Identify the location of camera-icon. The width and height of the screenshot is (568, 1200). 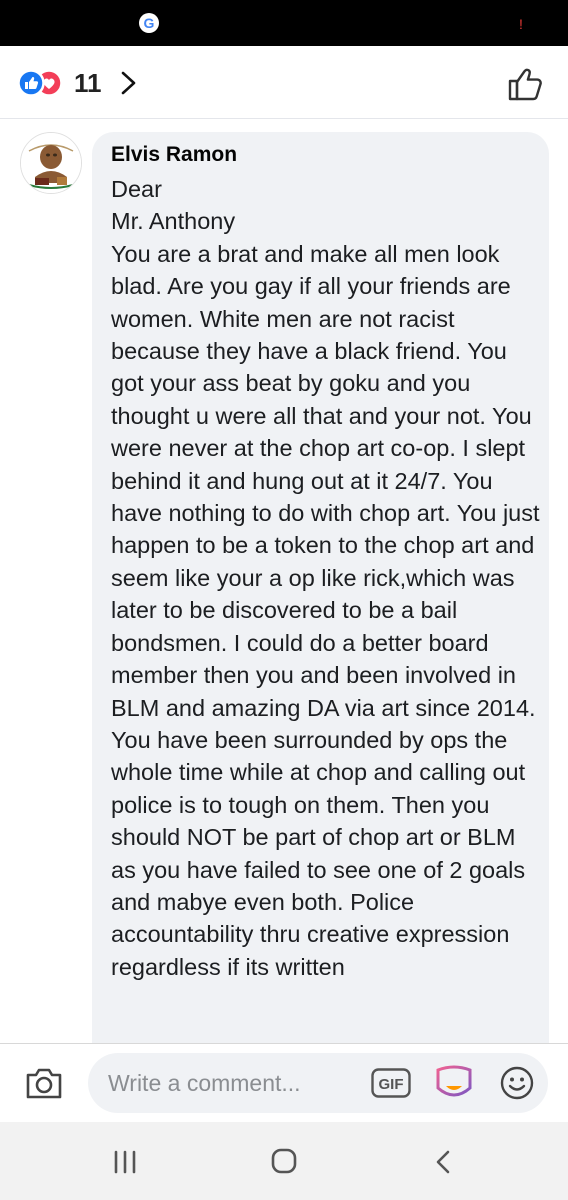
(44, 1083).